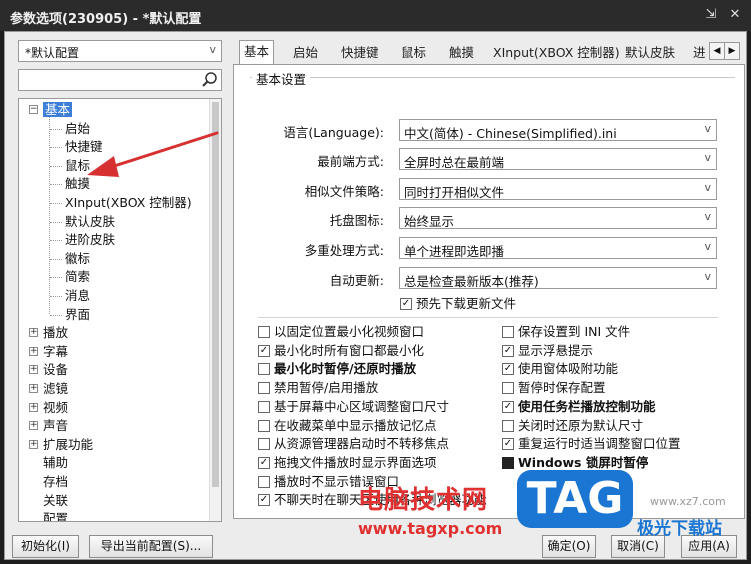 Image resolution: width=751 pixels, height=564 pixels. Describe the element at coordinates (257, 52) in the screenshot. I see `tab-0: 基本` at that location.